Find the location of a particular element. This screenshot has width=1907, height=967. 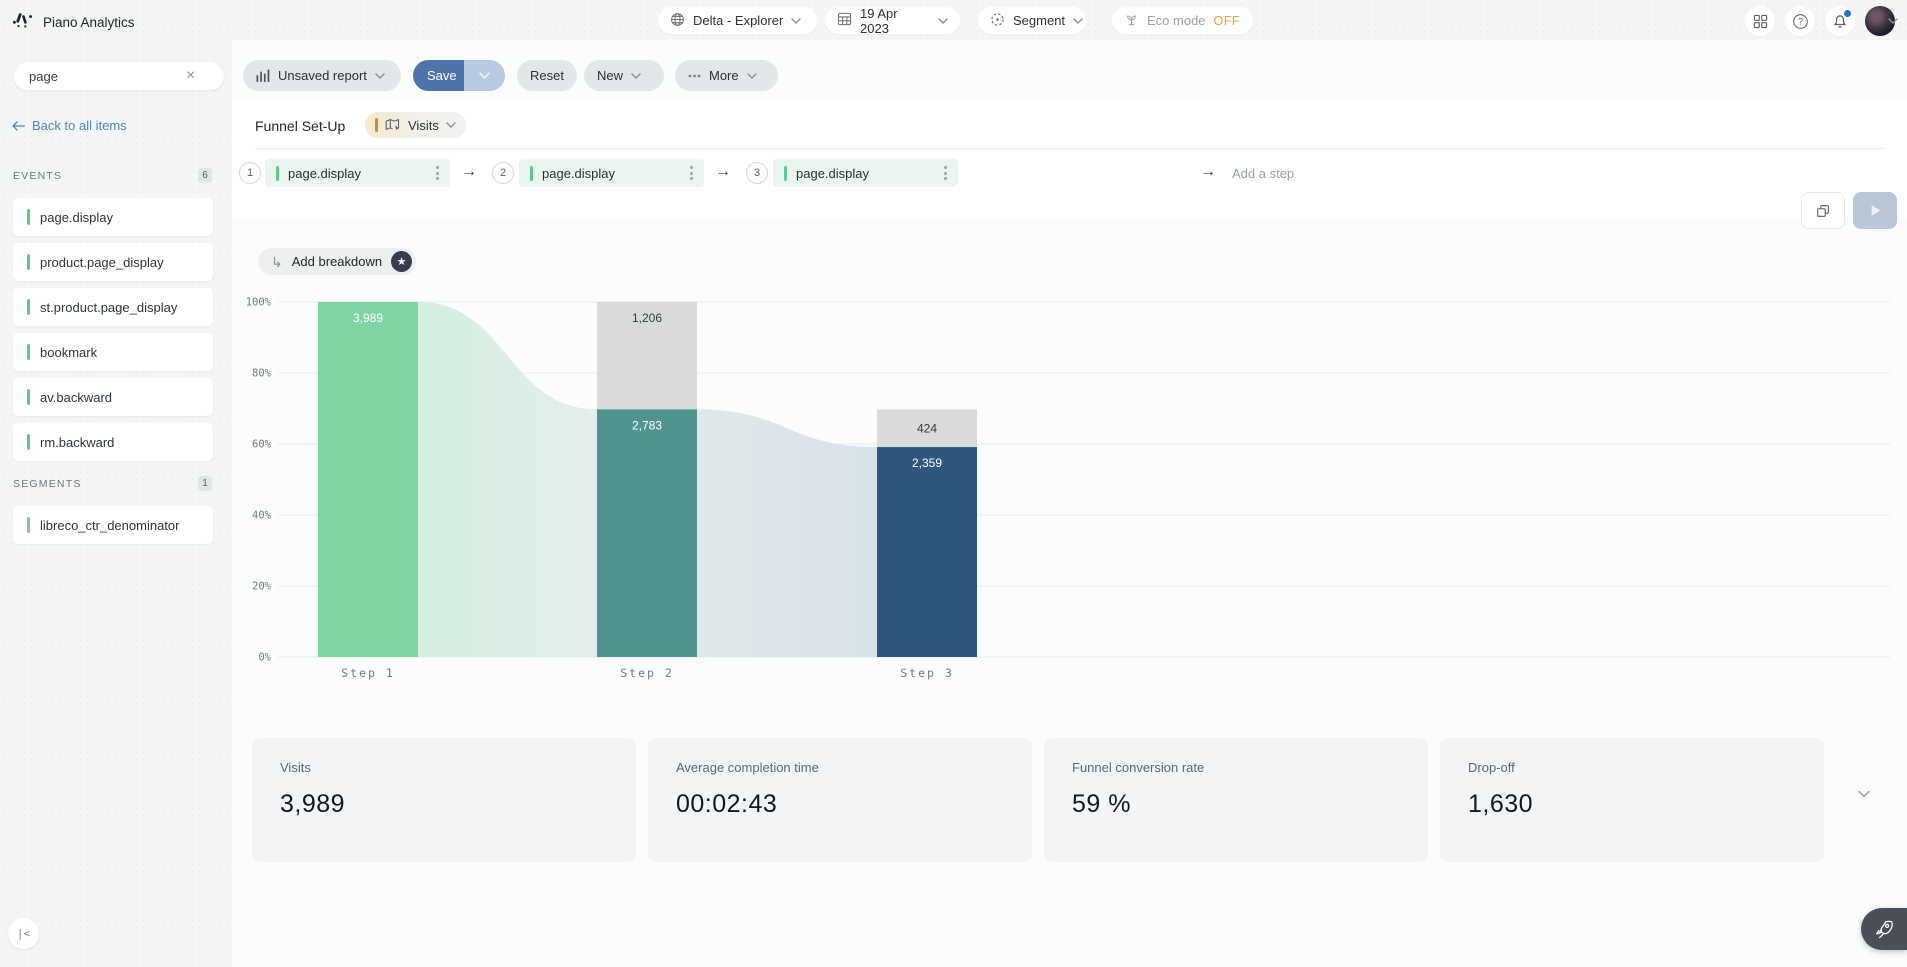

apps-grid-button is located at coordinates (1760, 21).